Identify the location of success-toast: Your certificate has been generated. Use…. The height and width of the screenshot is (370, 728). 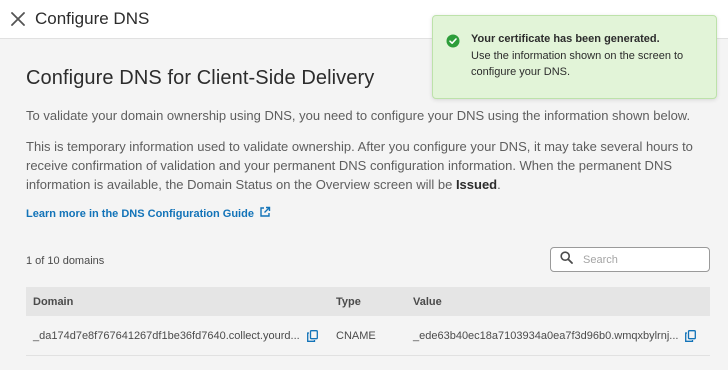
(574, 57).